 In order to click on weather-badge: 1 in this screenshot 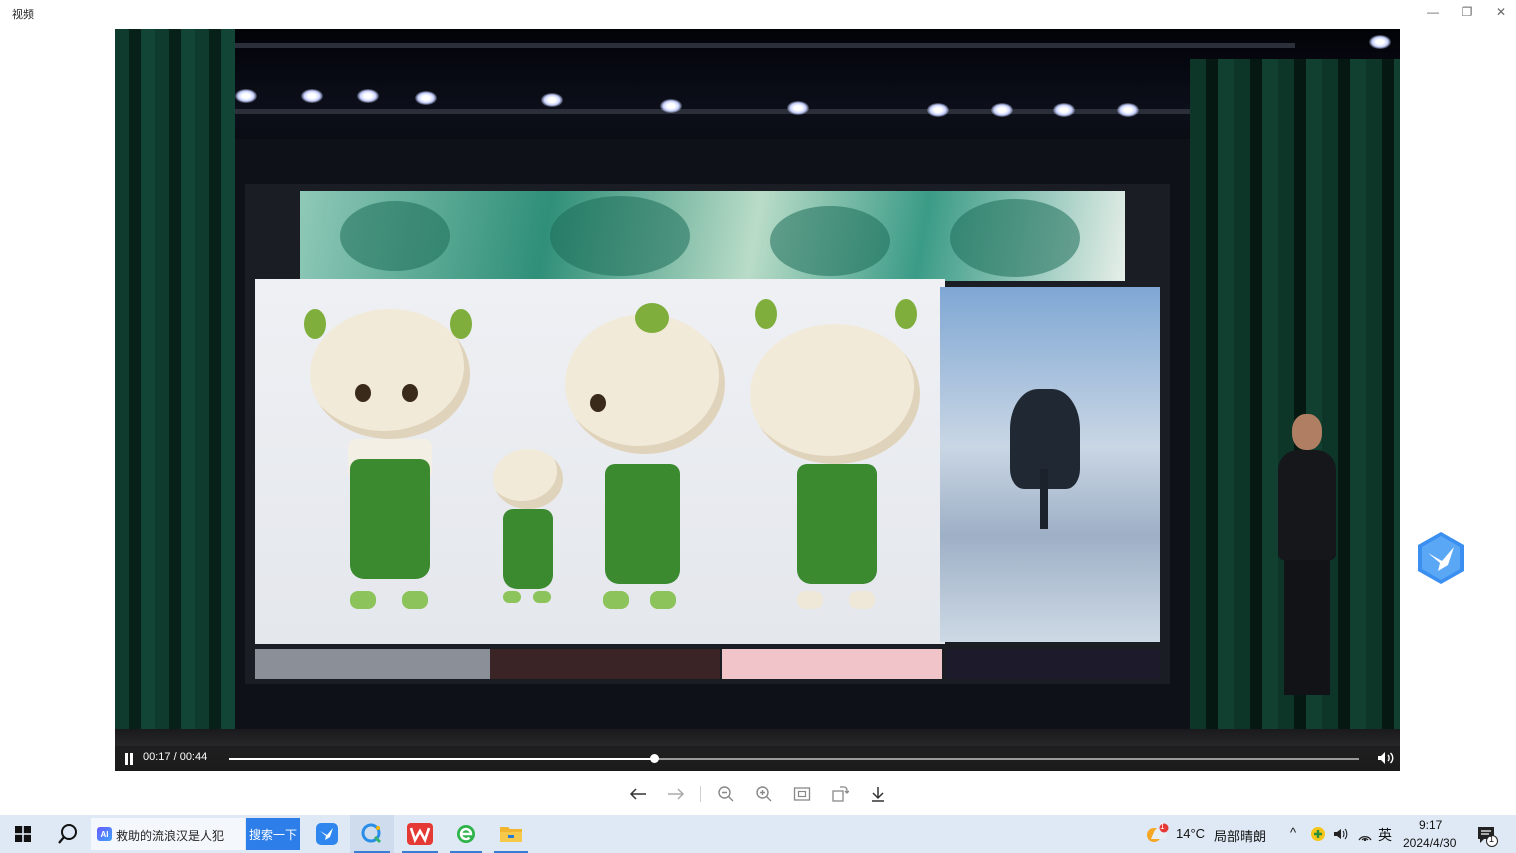, I will do `click(1162, 826)`.